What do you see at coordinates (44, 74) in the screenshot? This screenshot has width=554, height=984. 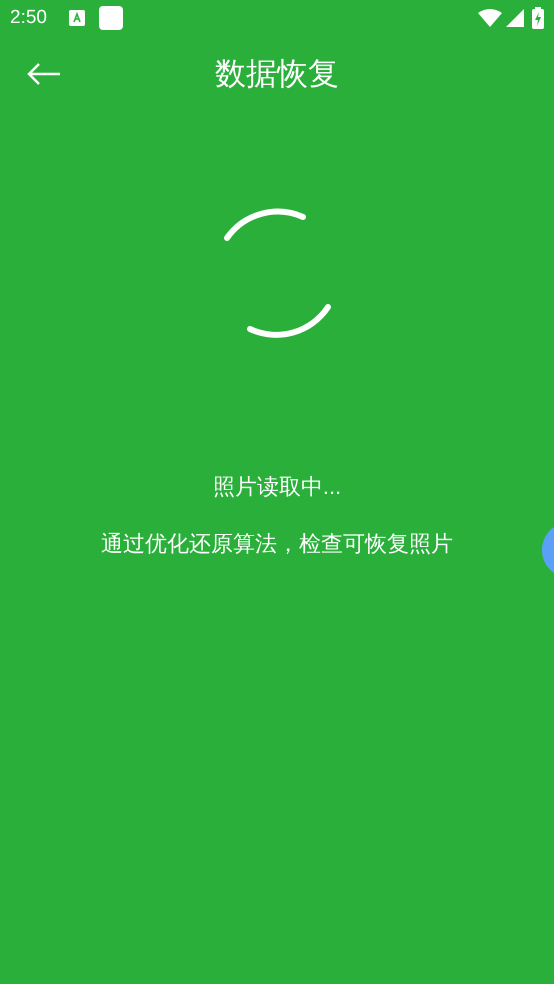 I see `back-arrow-icon` at bounding box center [44, 74].